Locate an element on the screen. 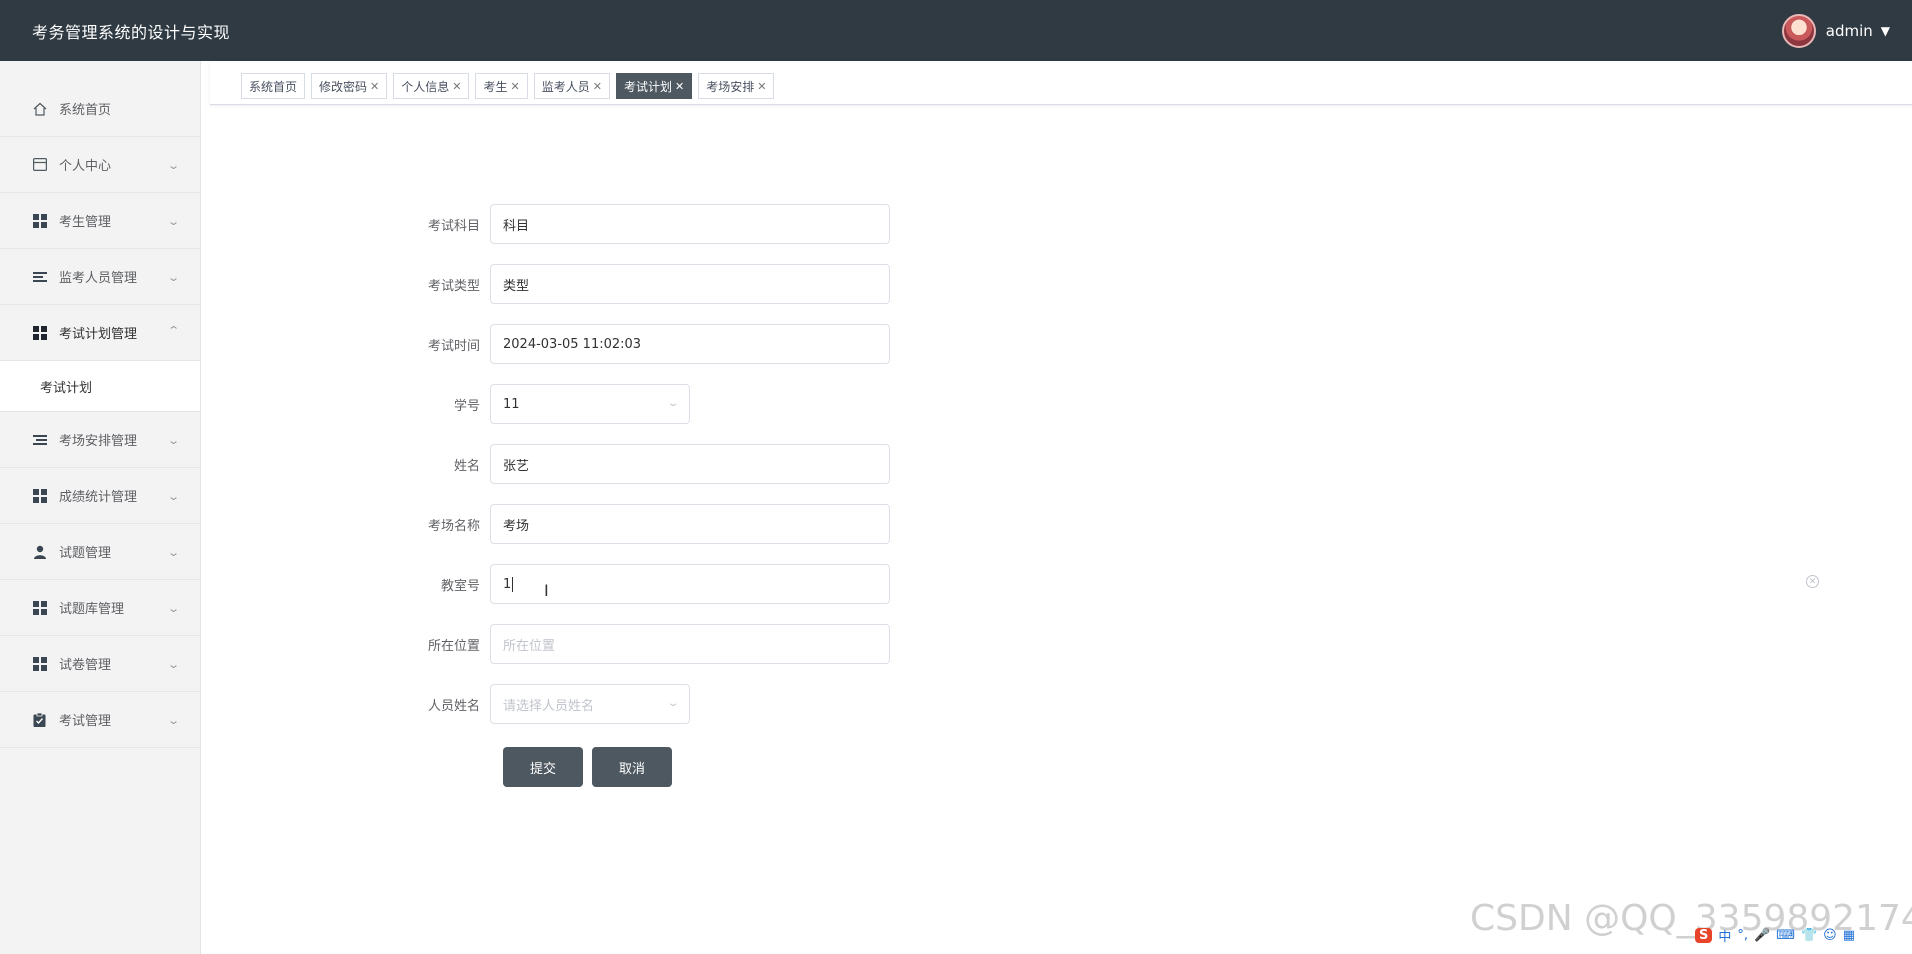 Image resolution: width=1912 pixels, height=954 pixels. tab-bar: 系统首页 修改密码 ✕ 个人信息 ✕ 考生 ✕ 监考人员 ✕ 考试计划 ✕ 考场安排 ✕ is located at coordinates (1061, 83).